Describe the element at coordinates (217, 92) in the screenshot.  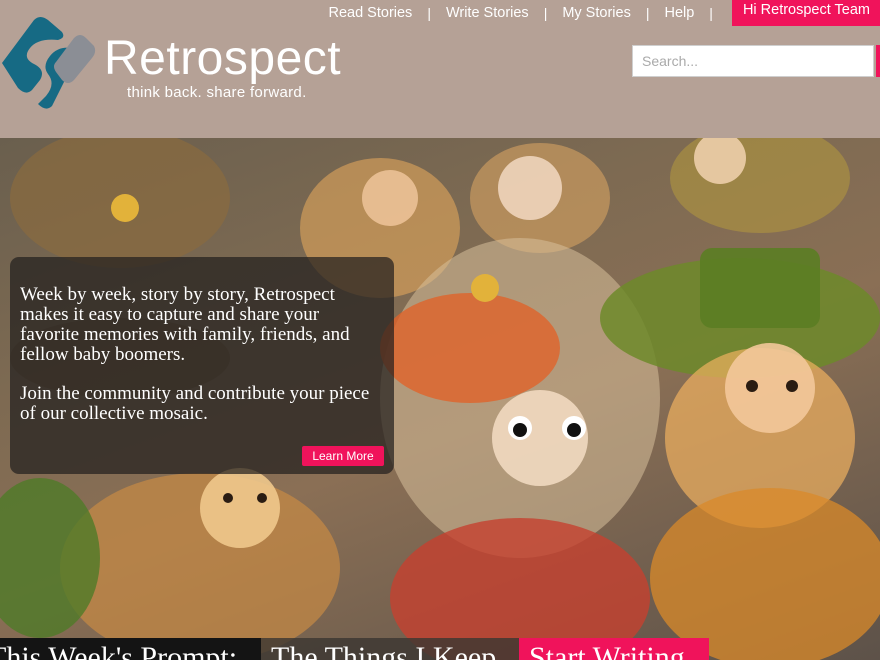
I see `brand-tagline: think back. share forward.` at that location.